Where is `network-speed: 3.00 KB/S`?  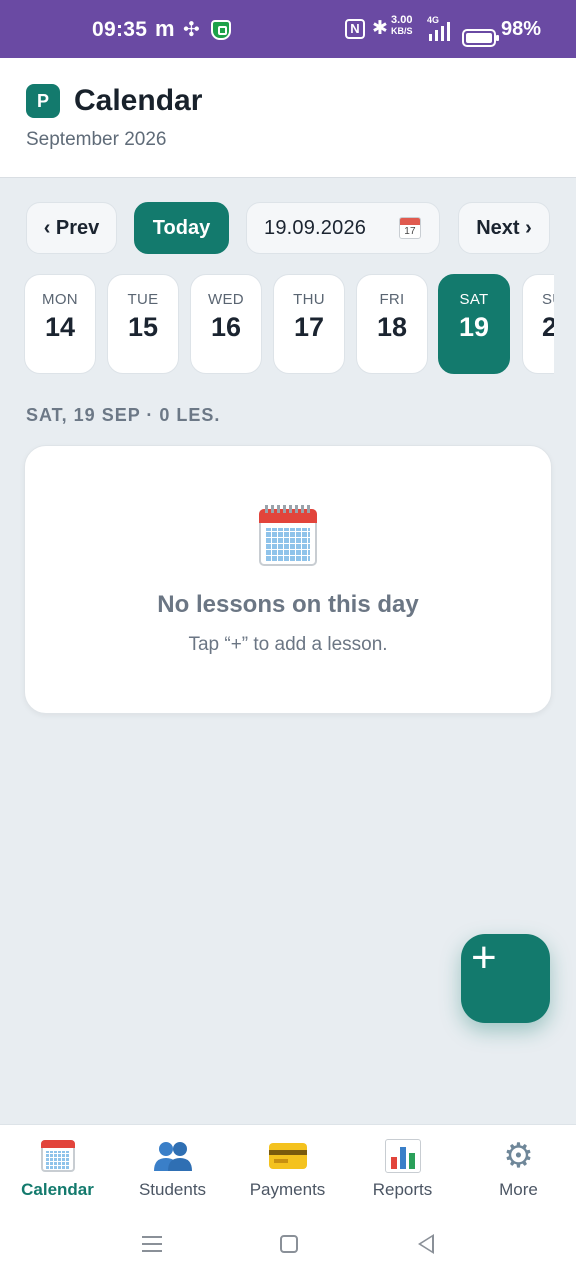
network-speed: 3.00 KB/S is located at coordinates (402, 25).